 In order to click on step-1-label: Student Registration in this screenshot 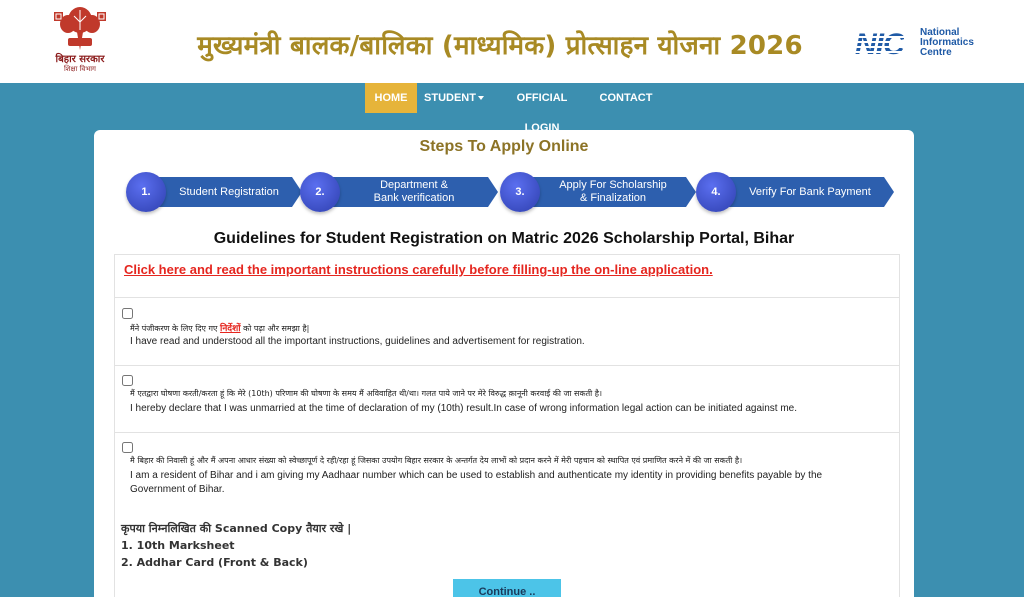, I will do `click(229, 191)`.